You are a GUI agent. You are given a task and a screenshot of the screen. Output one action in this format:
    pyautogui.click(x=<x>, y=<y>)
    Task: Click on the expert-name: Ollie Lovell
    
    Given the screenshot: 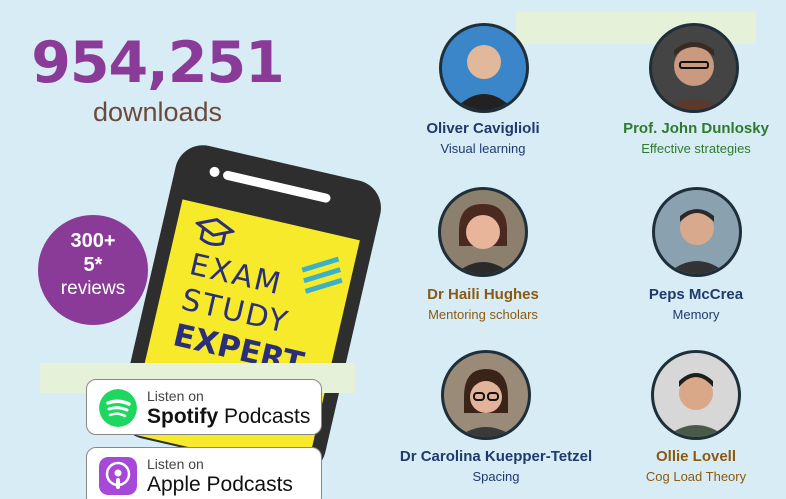 What is the action you would take?
    pyautogui.click(x=696, y=456)
    